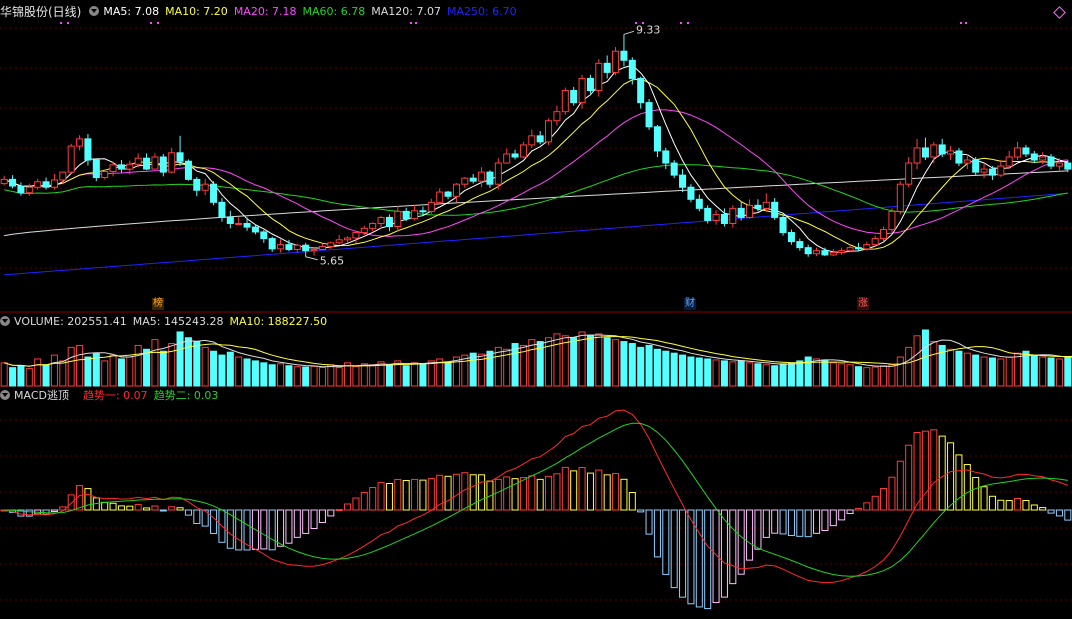 The width and height of the screenshot is (1072, 619). Describe the element at coordinates (863, 304) in the screenshot. I see `marker-zhang: 涨` at that location.